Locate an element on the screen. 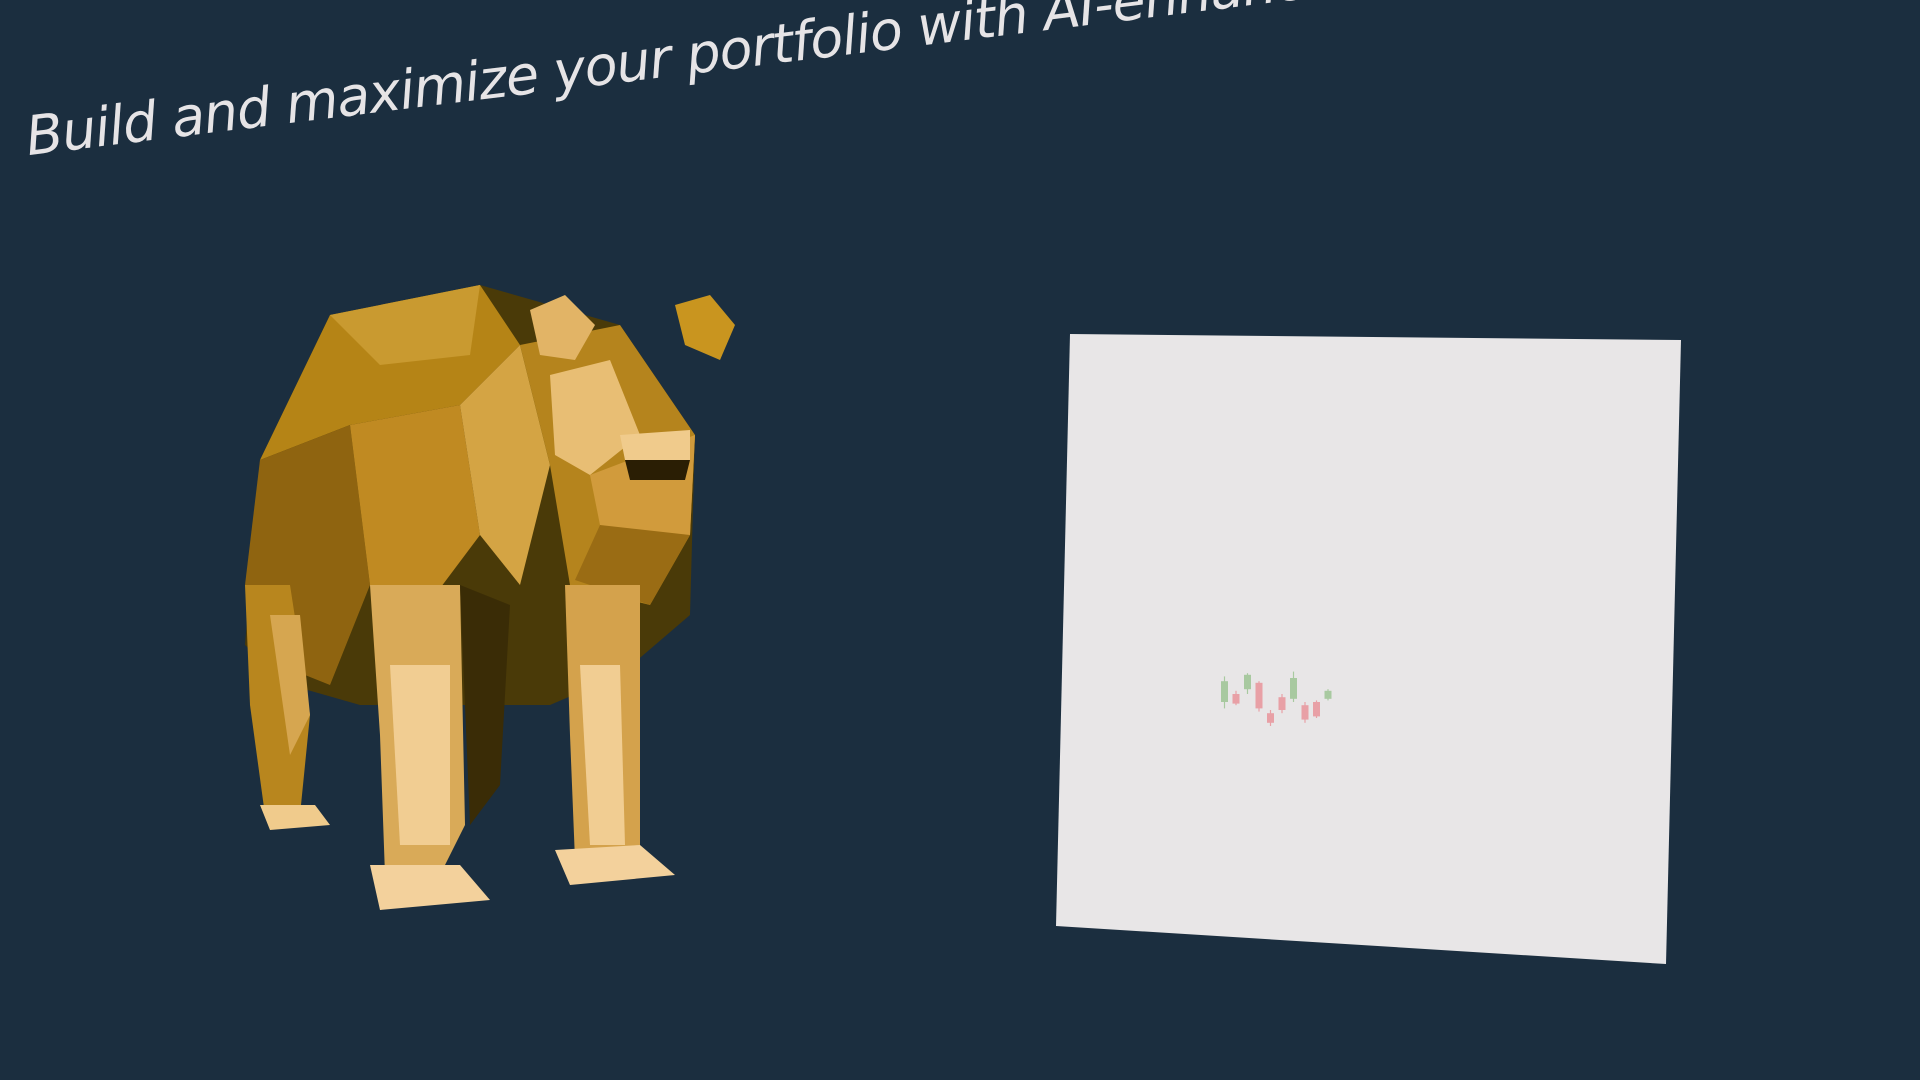 The height and width of the screenshot is (1080, 1920). bear-front-paw-right is located at coordinates (615, 865).